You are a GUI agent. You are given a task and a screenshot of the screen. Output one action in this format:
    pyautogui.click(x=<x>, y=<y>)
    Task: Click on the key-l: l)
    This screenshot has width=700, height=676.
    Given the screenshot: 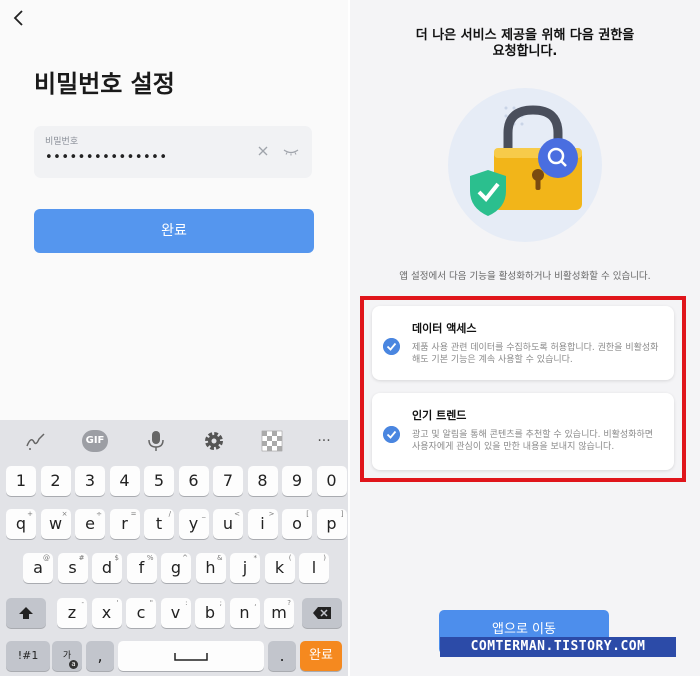 What is the action you would take?
    pyautogui.click(x=314, y=568)
    